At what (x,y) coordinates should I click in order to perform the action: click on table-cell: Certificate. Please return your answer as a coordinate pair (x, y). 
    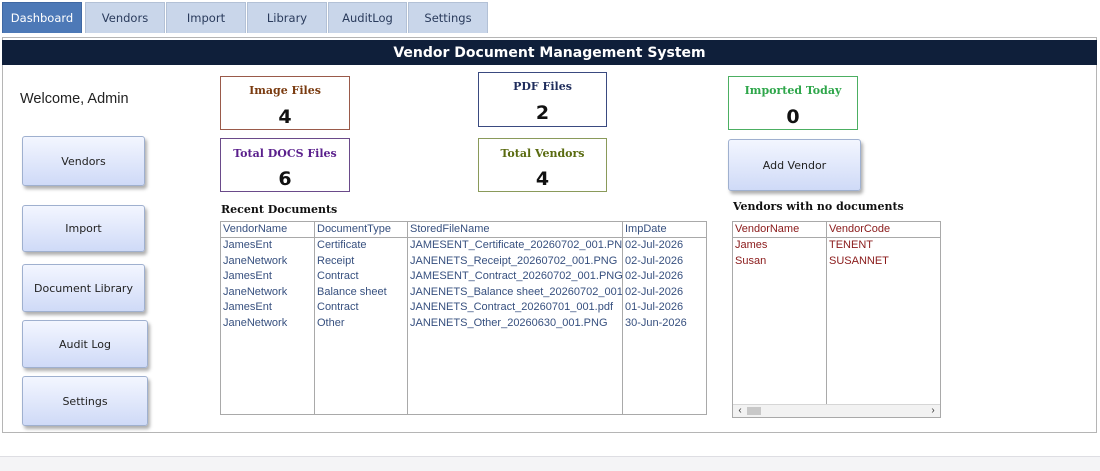
    Looking at the image, I should click on (361, 246).